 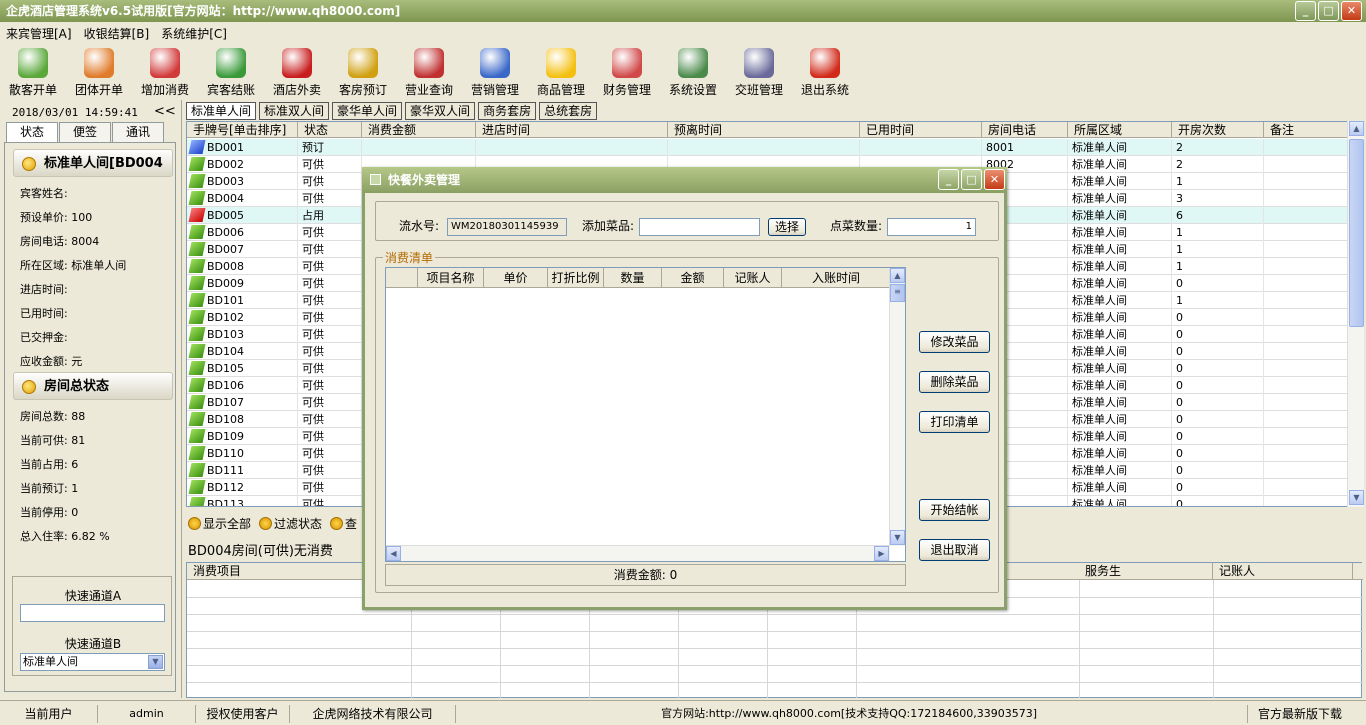 I want to click on dialog-minimize-button: _, so click(x=948, y=179).